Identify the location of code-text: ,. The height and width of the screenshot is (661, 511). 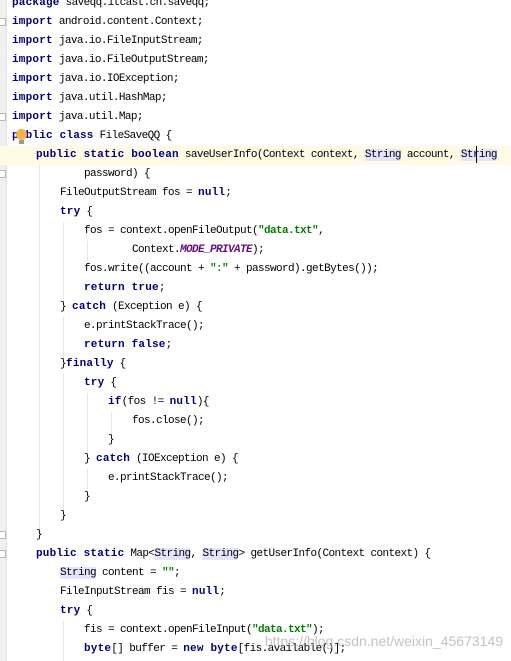
(321, 231).